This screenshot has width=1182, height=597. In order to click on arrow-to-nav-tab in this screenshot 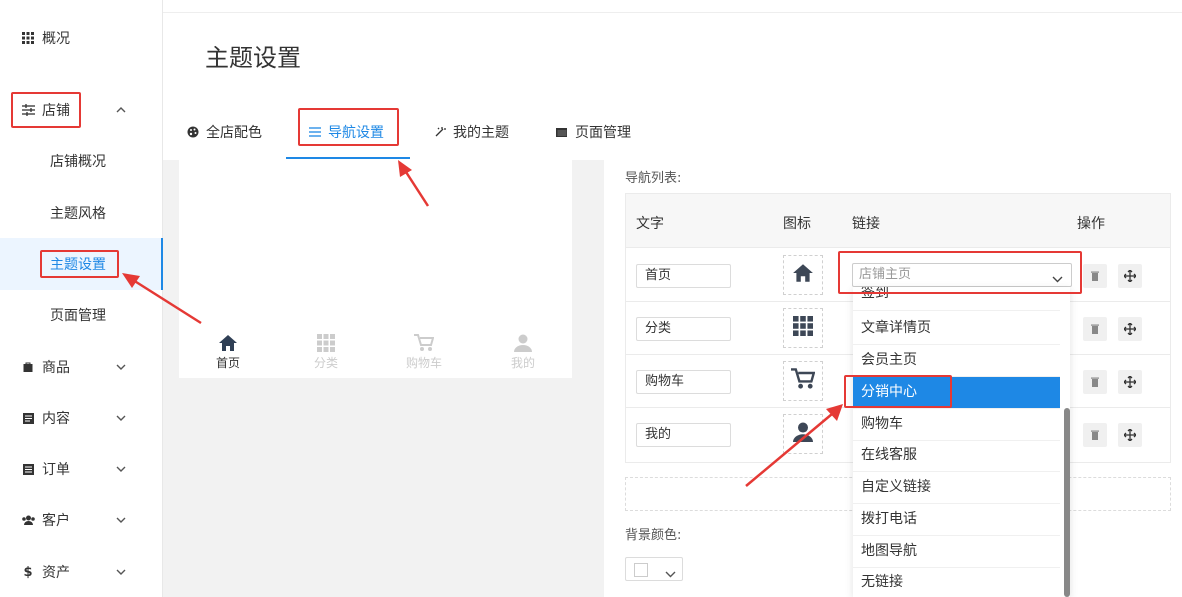, I will do `click(417, 189)`.